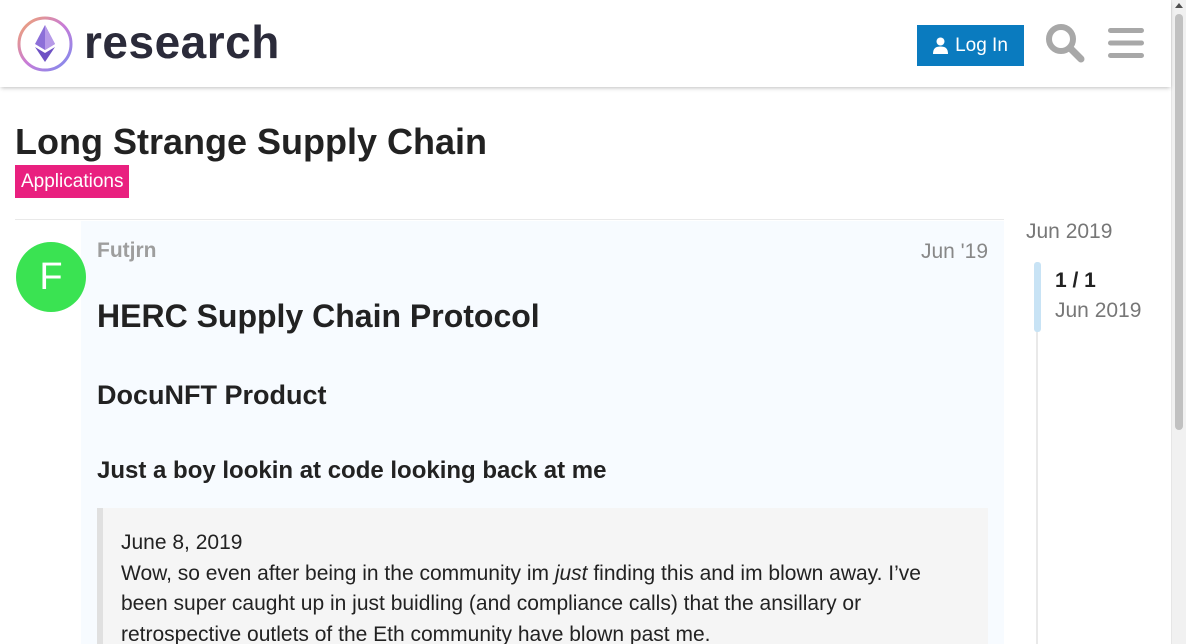 This screenshot has height=644, width=1186. I want to click on scroll-up-arrow-icon, so click(1179, 5).